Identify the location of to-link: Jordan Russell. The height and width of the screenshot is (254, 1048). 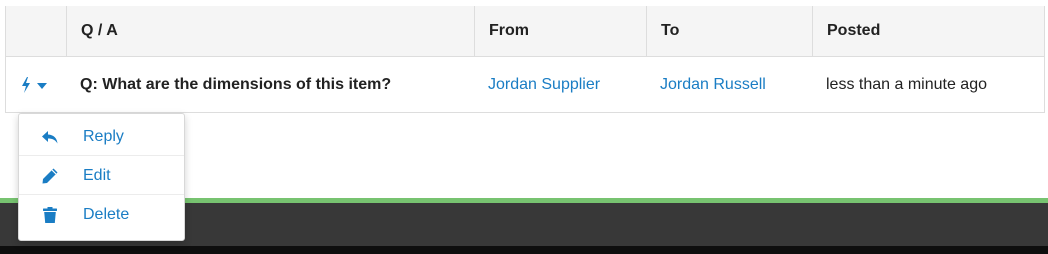
(729, 84).